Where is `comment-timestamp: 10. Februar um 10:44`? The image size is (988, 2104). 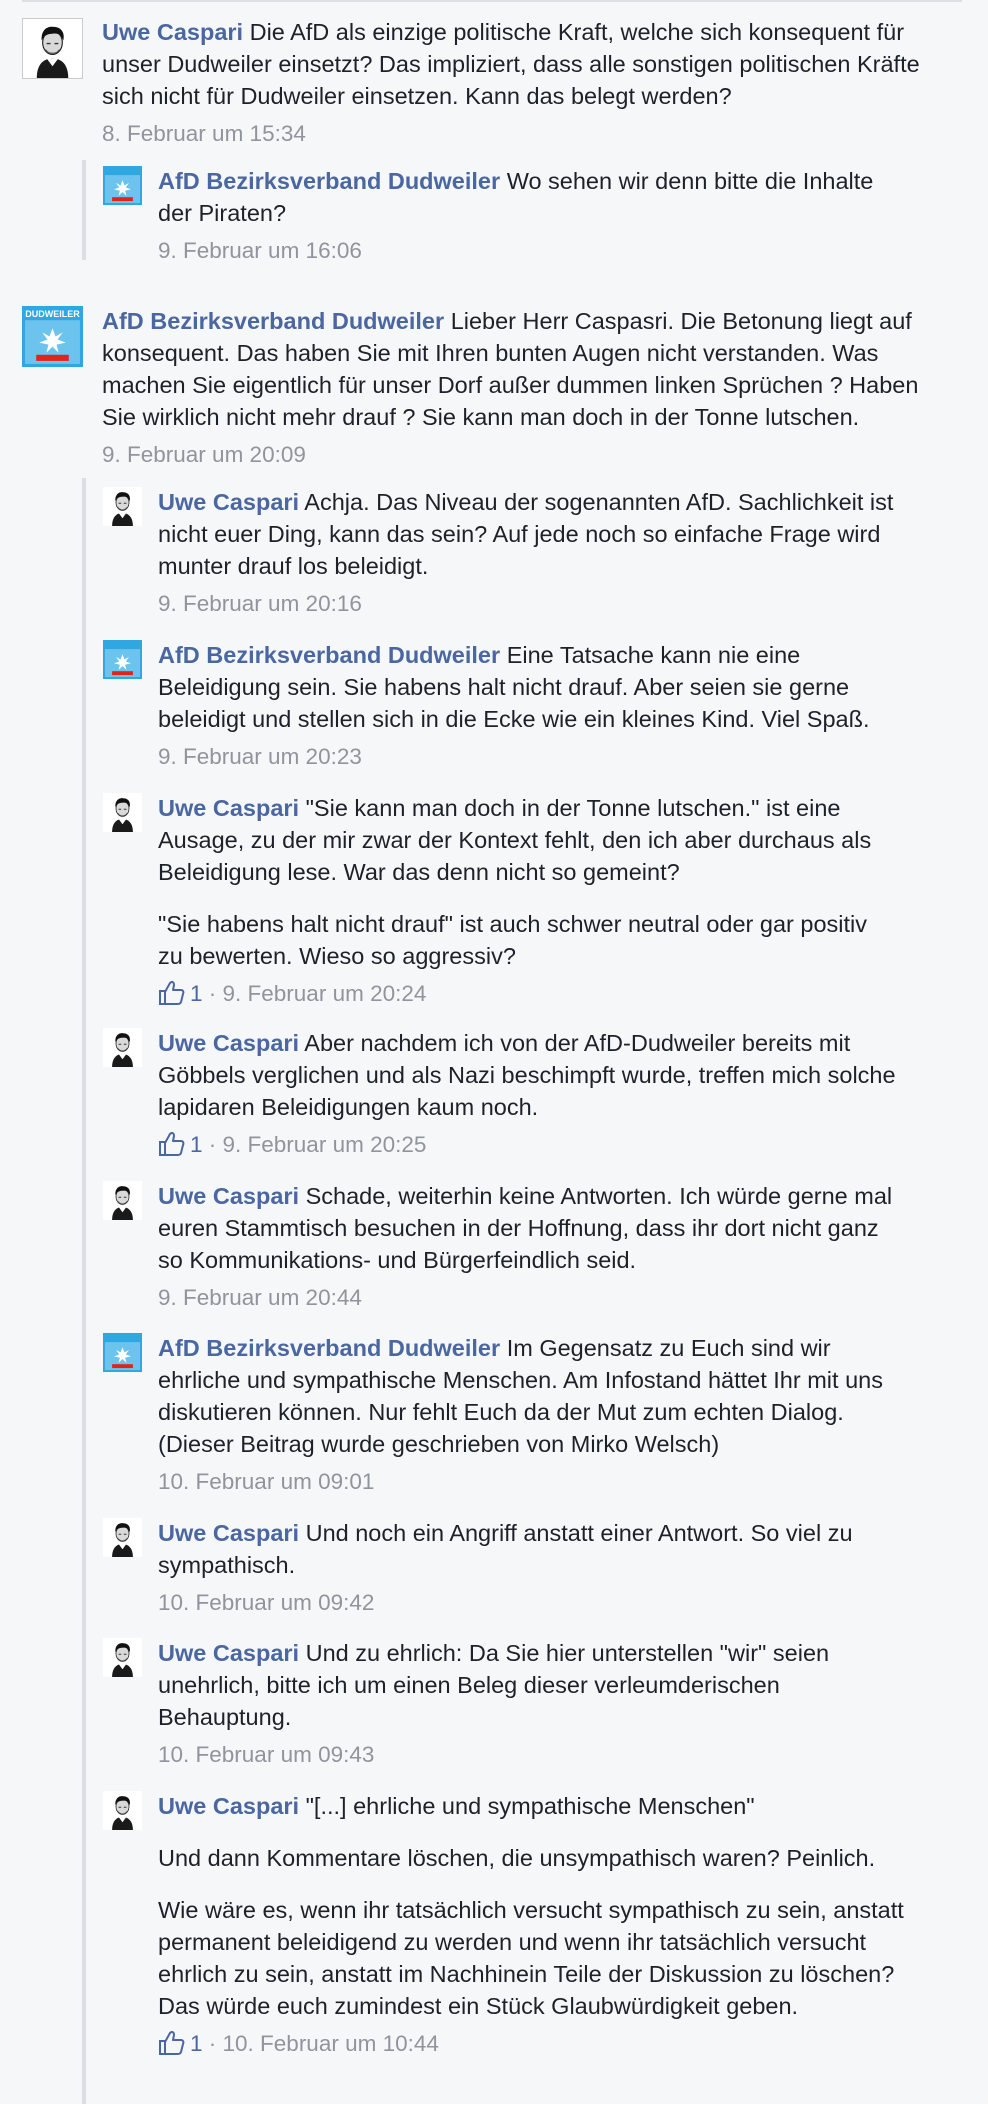
comment-timestamp: 10. Februar um 10:44 is located at coordinates (331, 2043).